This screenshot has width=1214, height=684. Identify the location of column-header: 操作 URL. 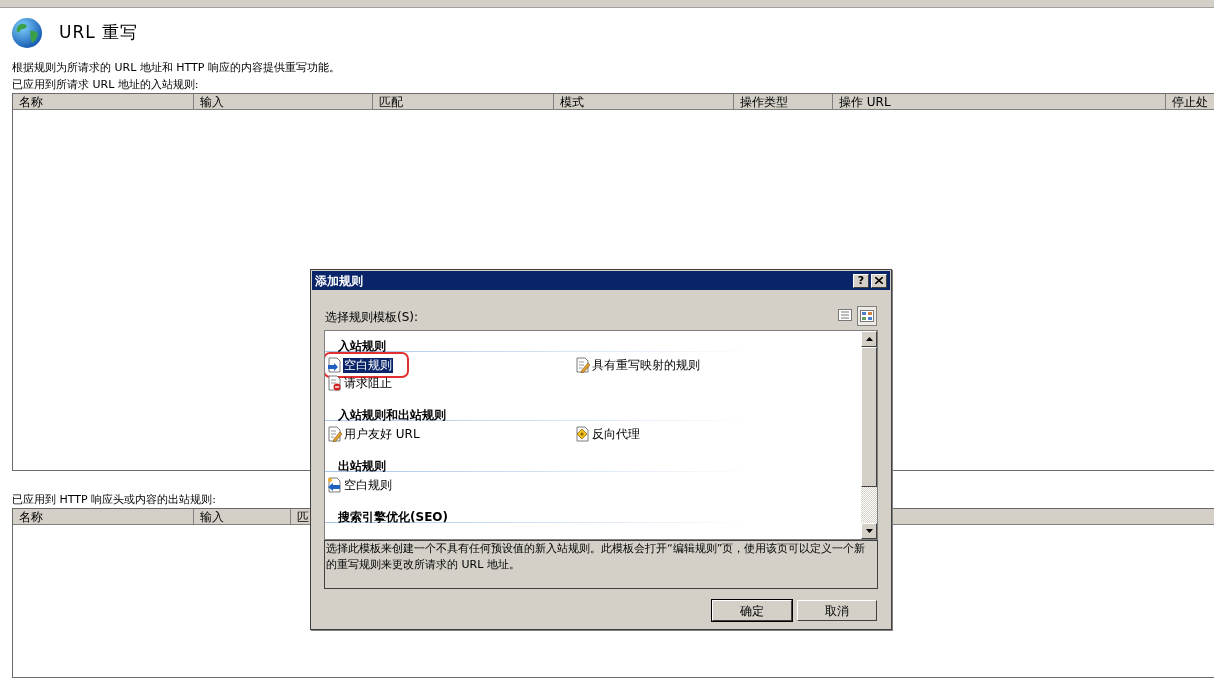
(999, 102).